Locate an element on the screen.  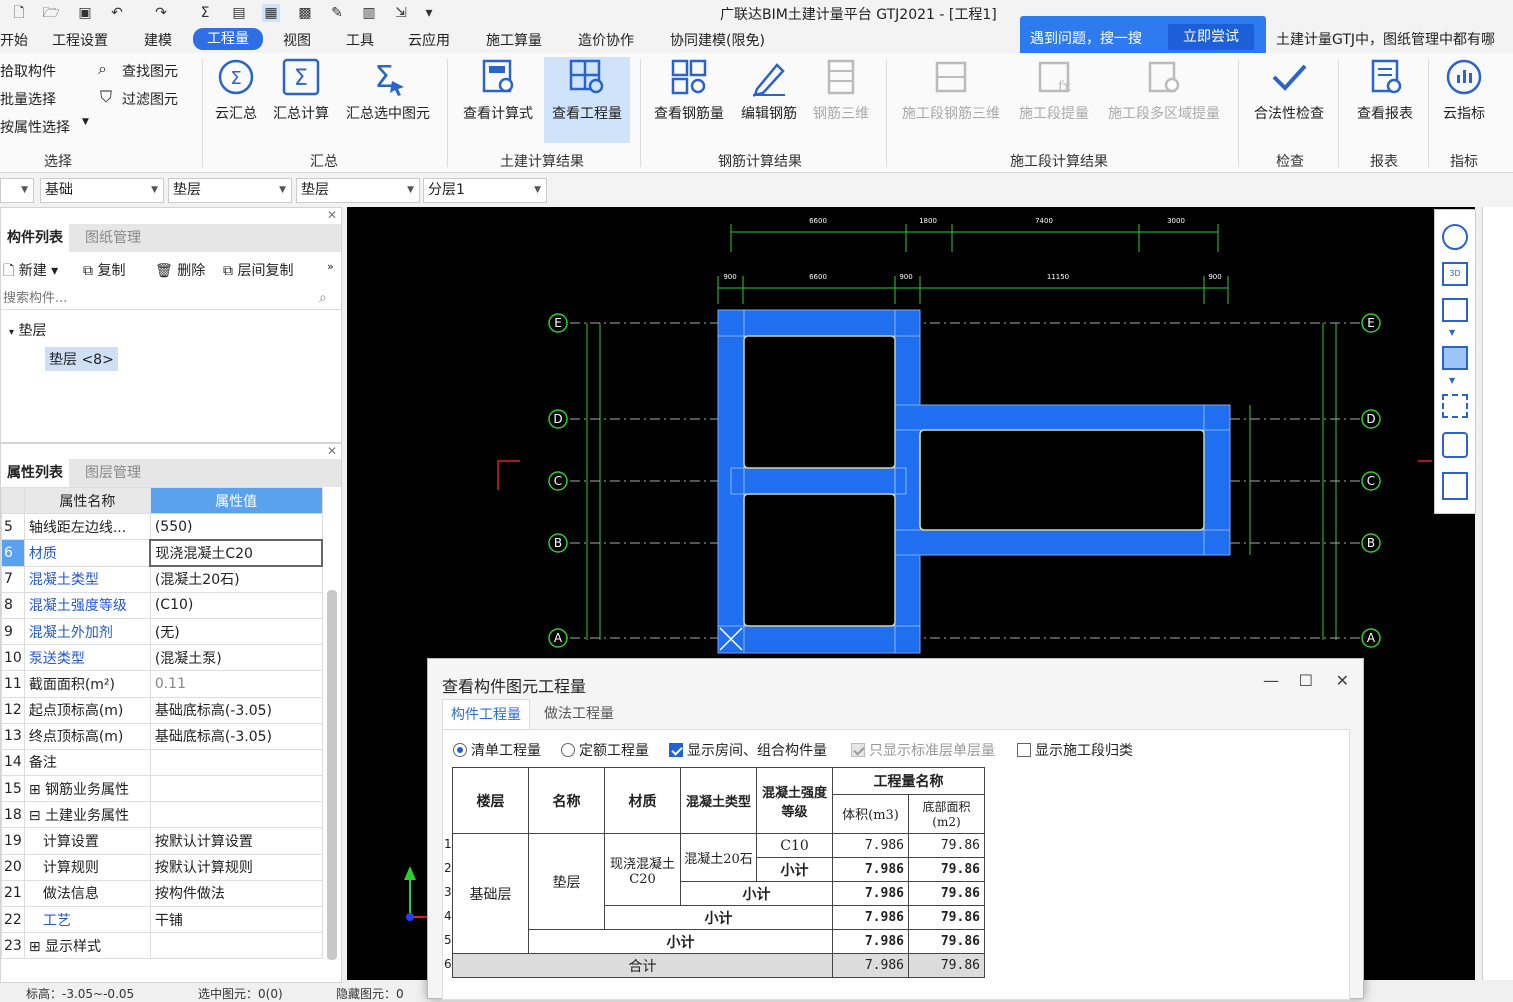
view-qty-icon: ▦ is located at coordinates (271, 13).